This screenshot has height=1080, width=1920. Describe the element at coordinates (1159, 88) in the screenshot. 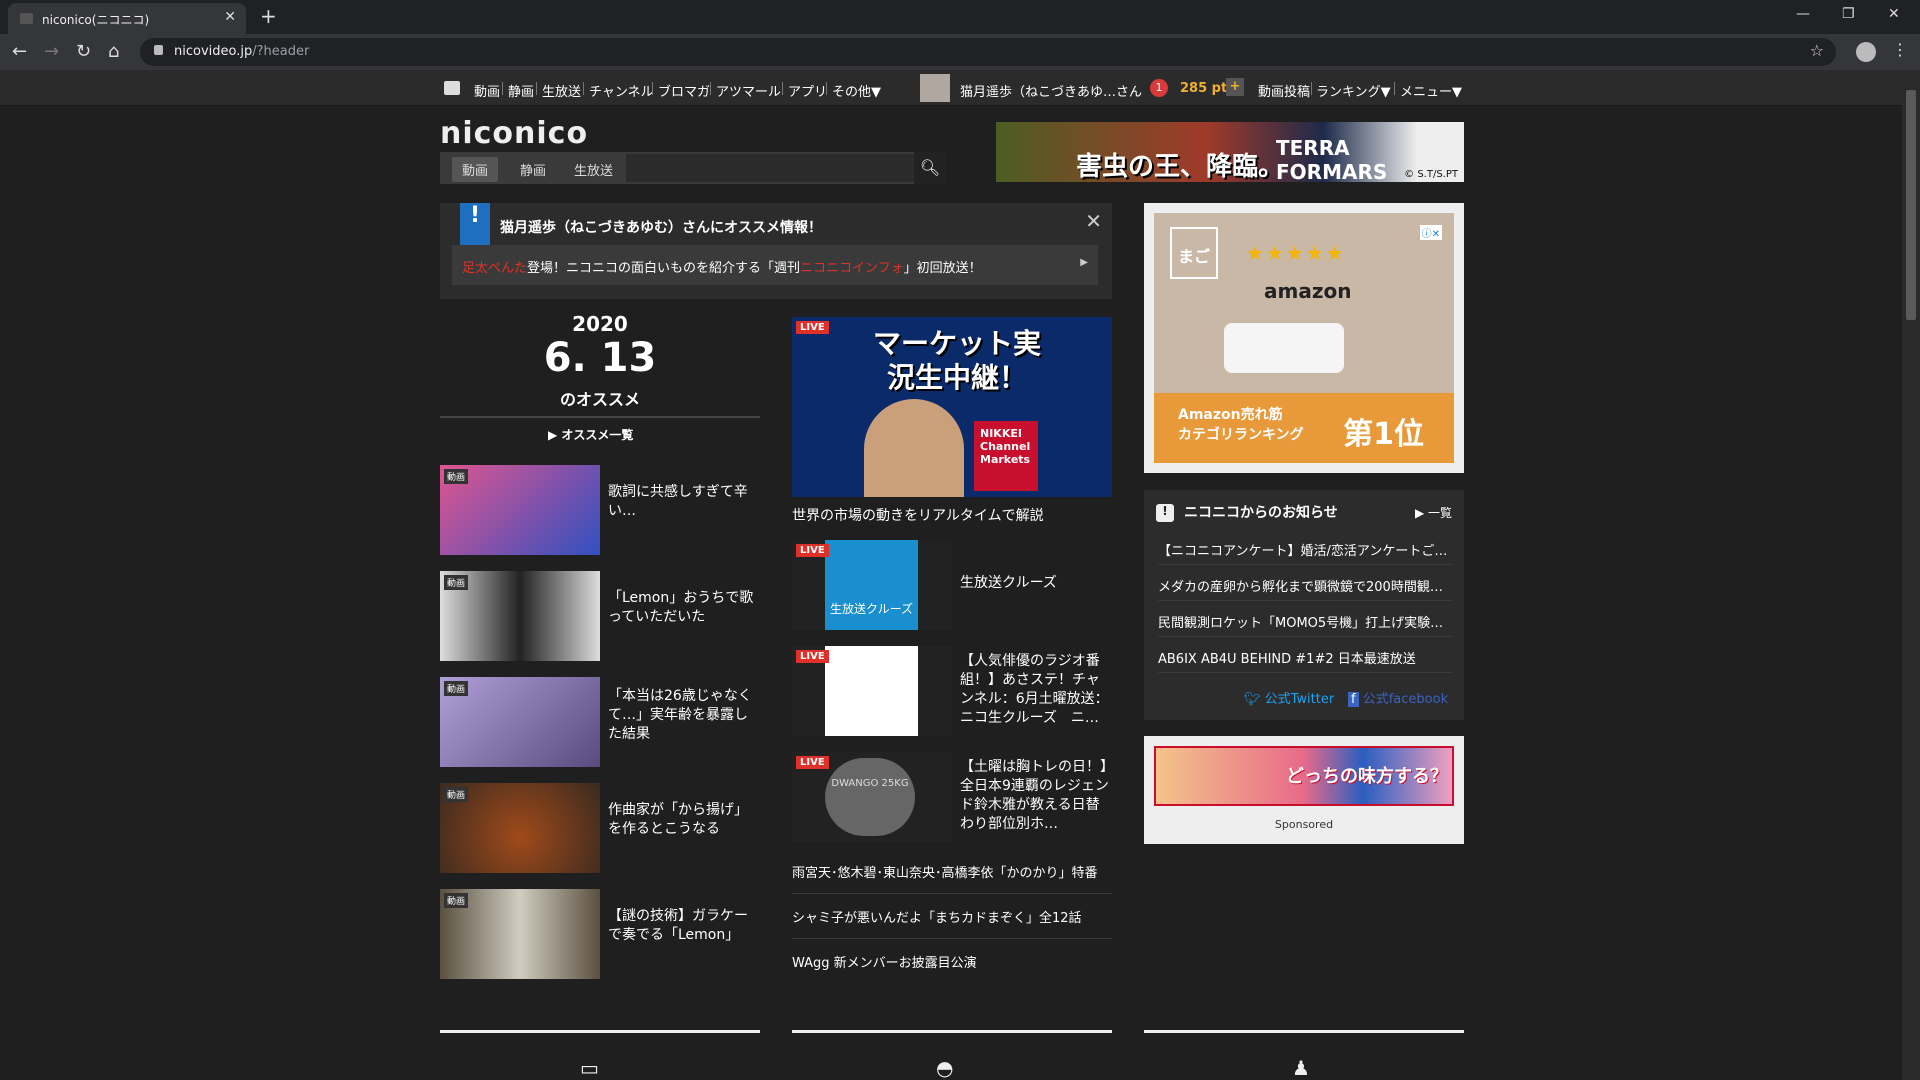

I see `notification-badge: 1` at that location.